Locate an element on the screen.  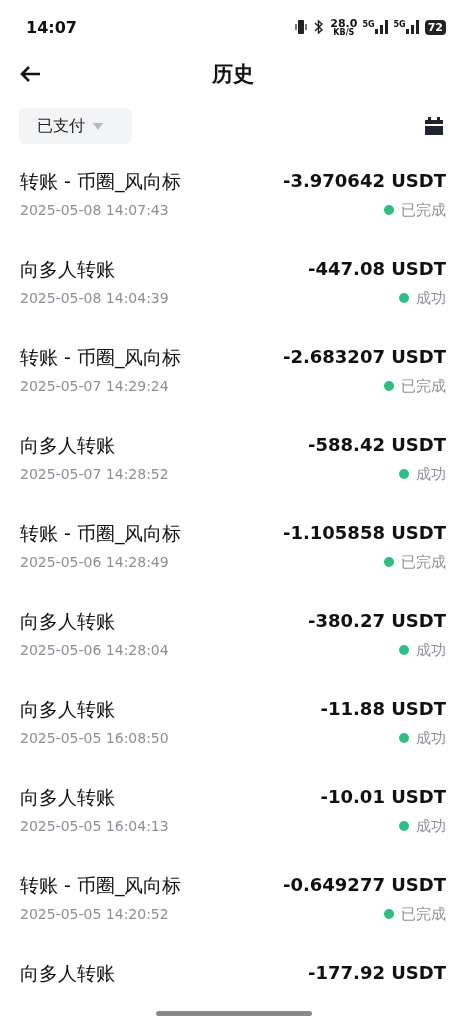
calendar-icon is located at coordinates (434, 126).